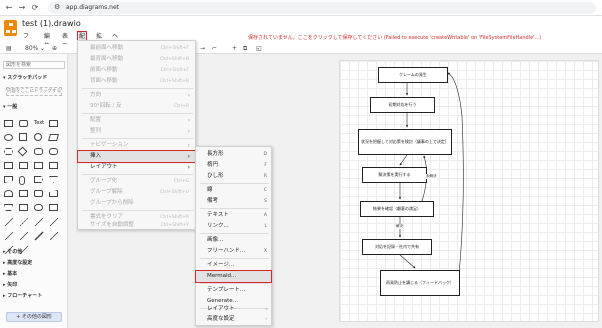 Image resolution: width=602 pixels, height=328 pixels. I want to click on menu-item-to-back: 最背面へ移動 Ctrl+Shift+B, so click(136, 59).